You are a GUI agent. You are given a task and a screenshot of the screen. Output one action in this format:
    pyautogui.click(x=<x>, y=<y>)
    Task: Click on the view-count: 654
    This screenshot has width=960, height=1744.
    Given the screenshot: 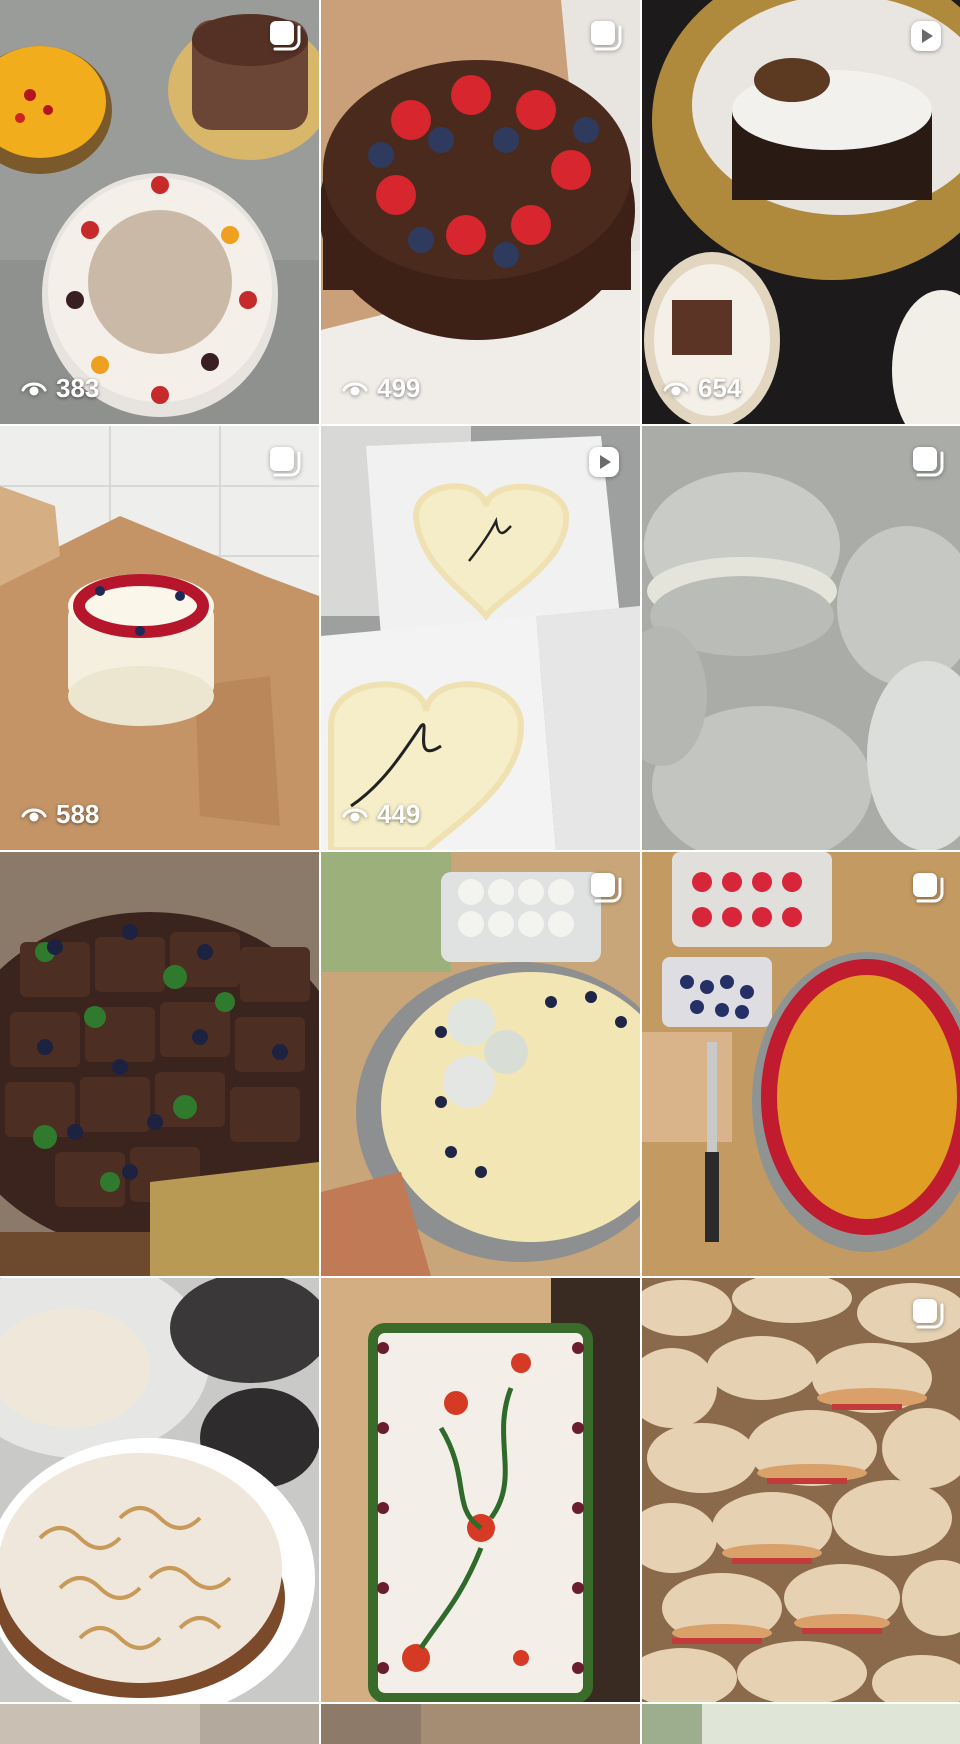 What is the action you would take?
    pyautogui.click(x=701, y=388)
    